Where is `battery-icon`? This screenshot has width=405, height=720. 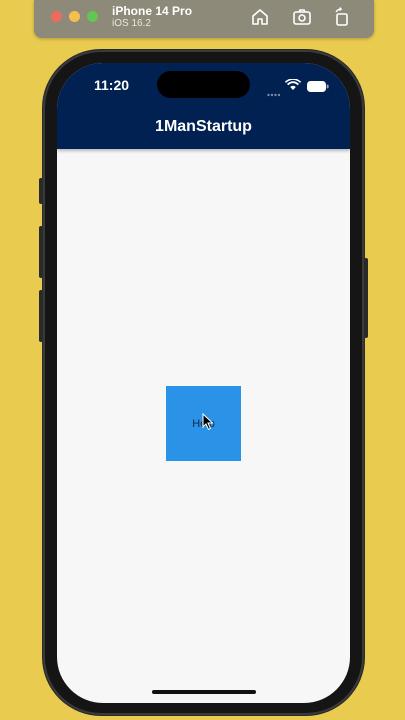 battery-icon is located at coordinates (318, 88).